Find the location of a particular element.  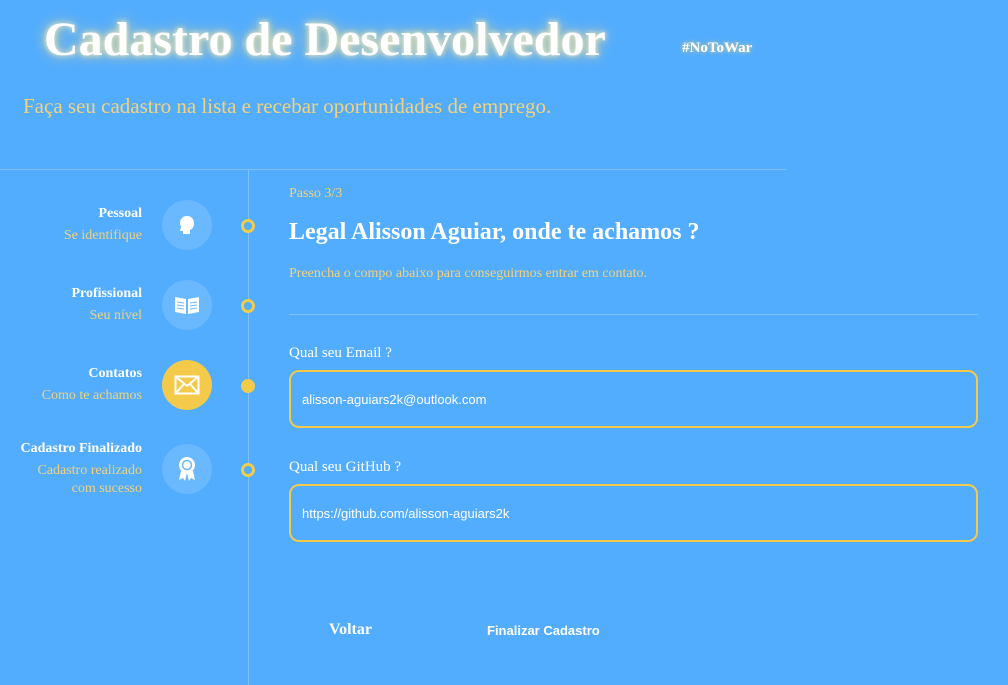

email-field is located at coordinates (633, 399).